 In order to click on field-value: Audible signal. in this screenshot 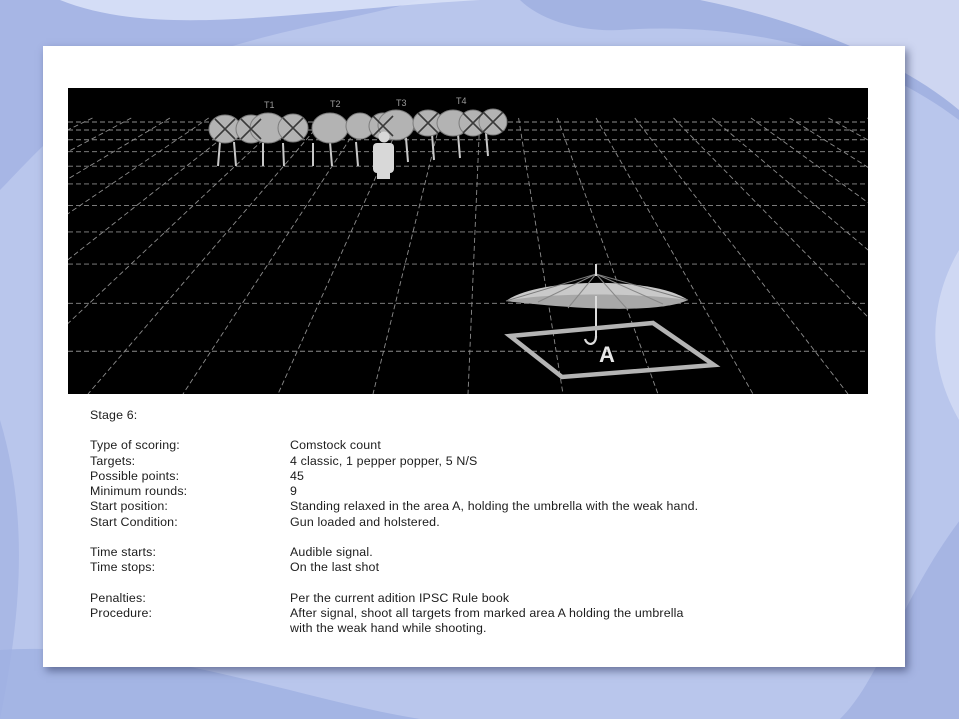, I will do `click(331, 552)`.